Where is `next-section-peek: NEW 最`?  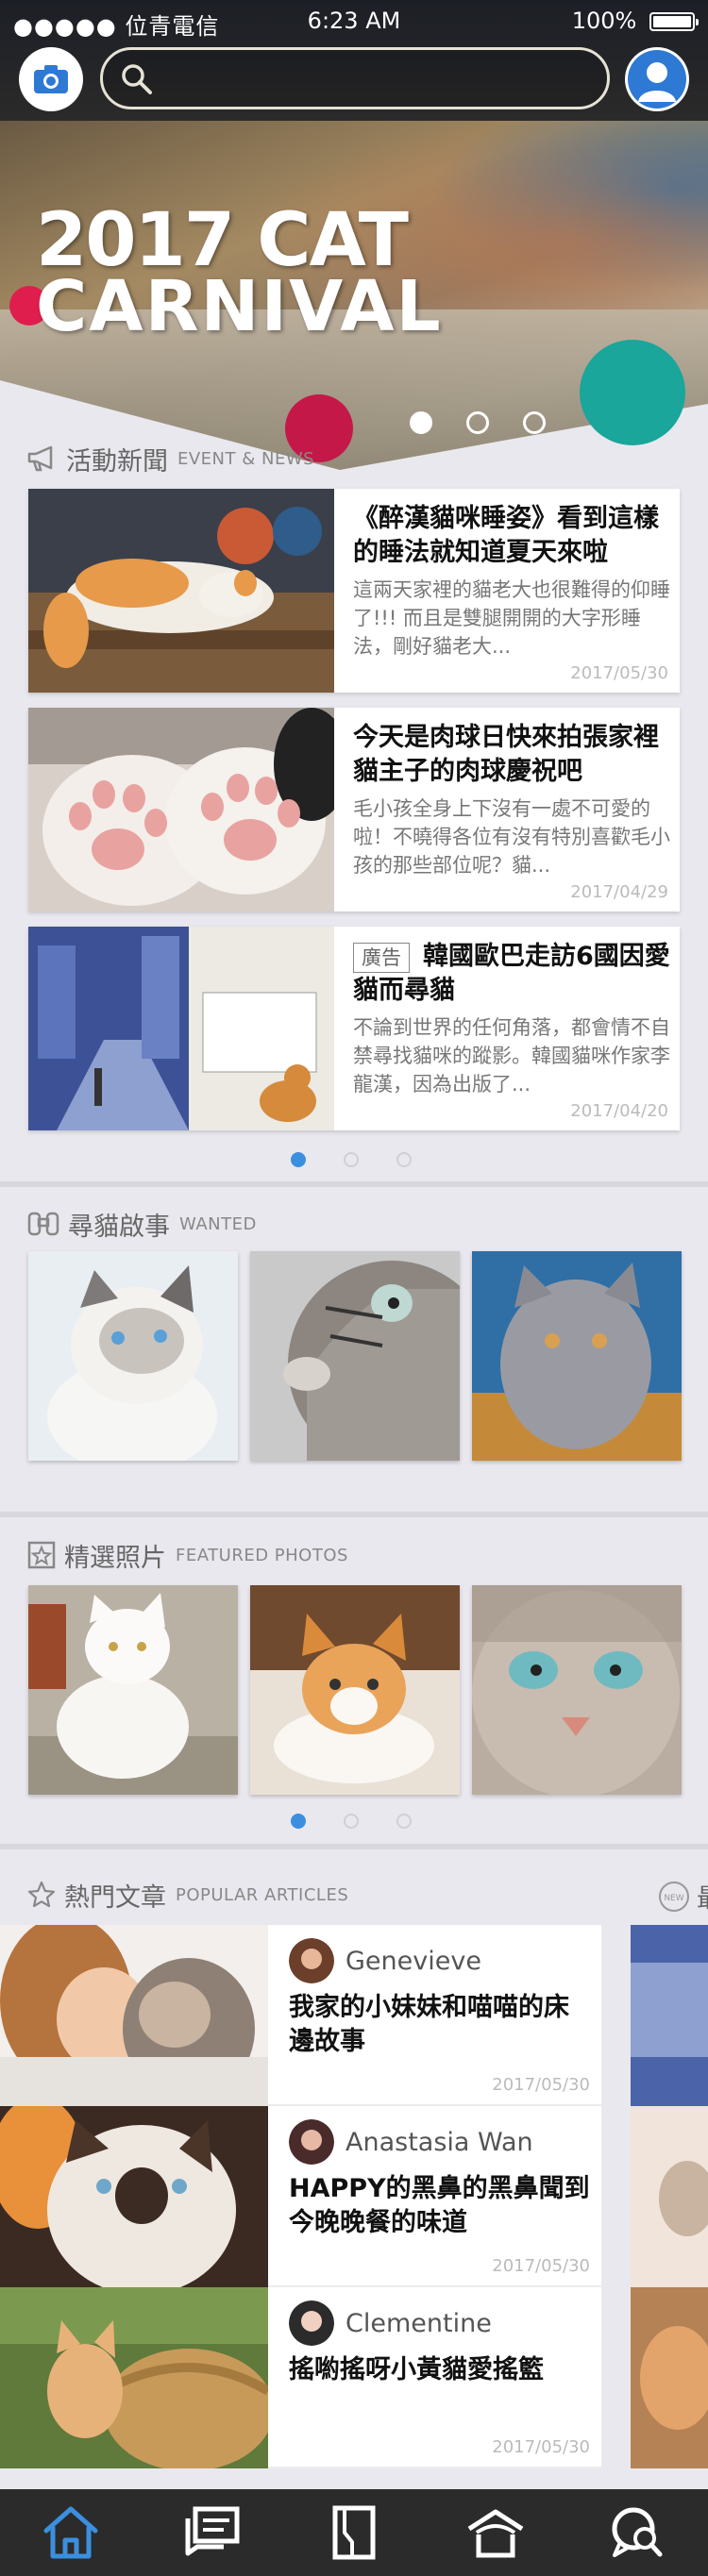
next-section-peek: NEW 最 is located at coordinates (682, 1896).